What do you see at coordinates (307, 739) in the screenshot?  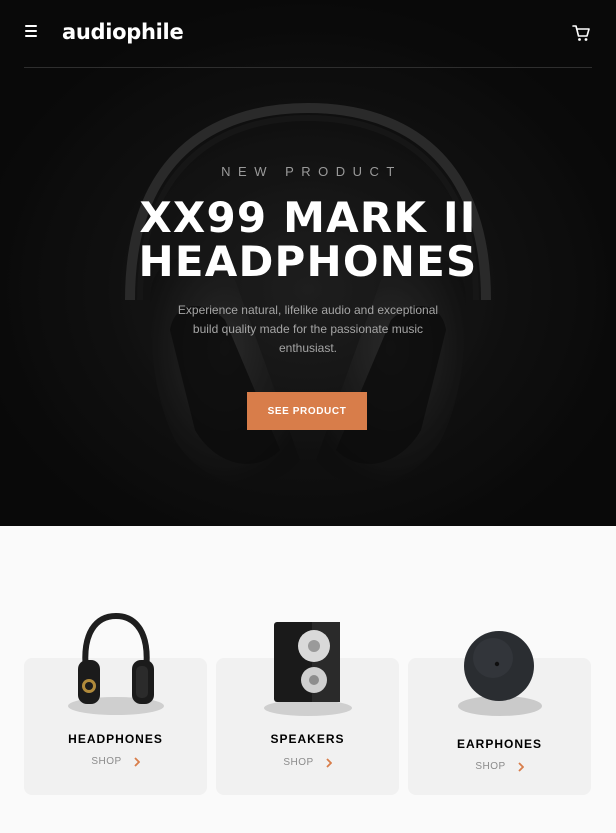 I see `category-name: SPEAKERS` at bounding box center [307, 739].